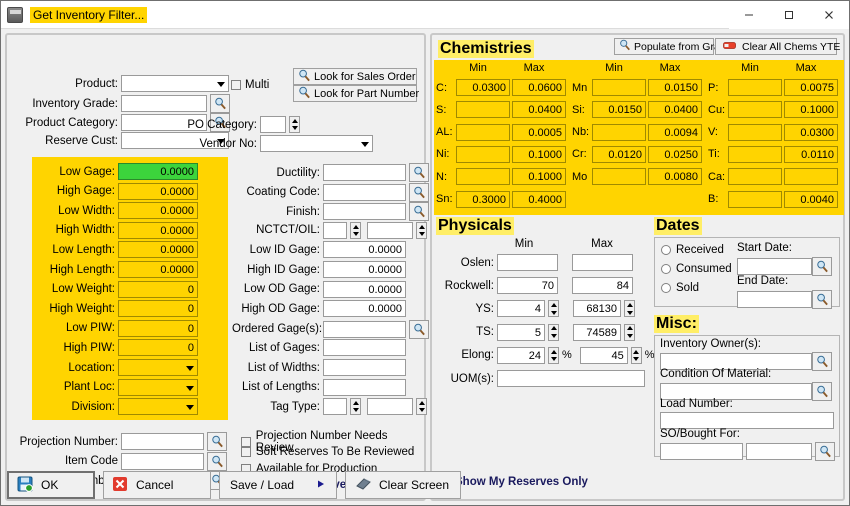 The height and width of the screenshot is (506, 850). What do you see at coordinates (483, 87) in the screenshot?
I see `chem-min-input: 0.0300` at bounding box center [483, 87].